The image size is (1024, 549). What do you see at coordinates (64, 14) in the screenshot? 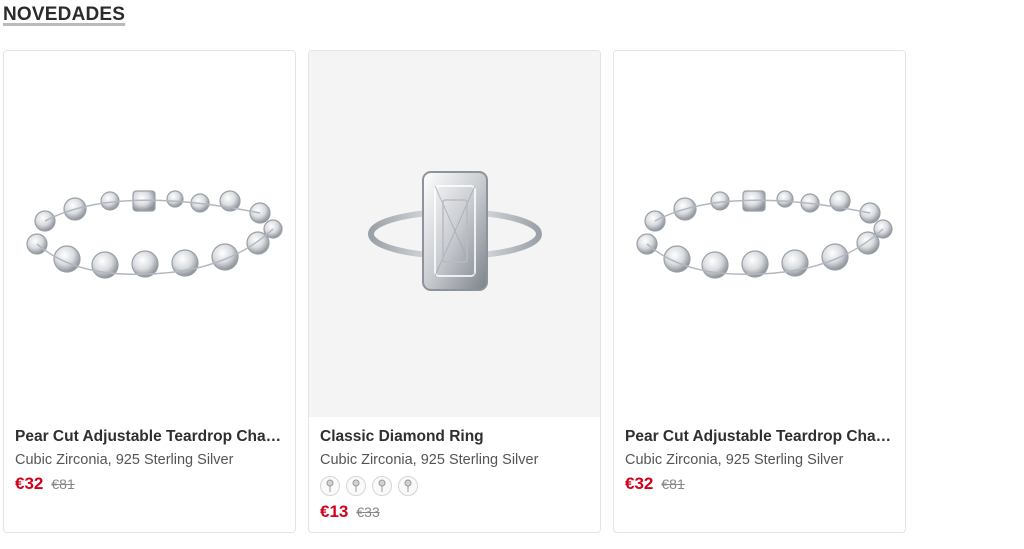
I see `section-title: NOVEDADES` at bounding box center [64, 14].